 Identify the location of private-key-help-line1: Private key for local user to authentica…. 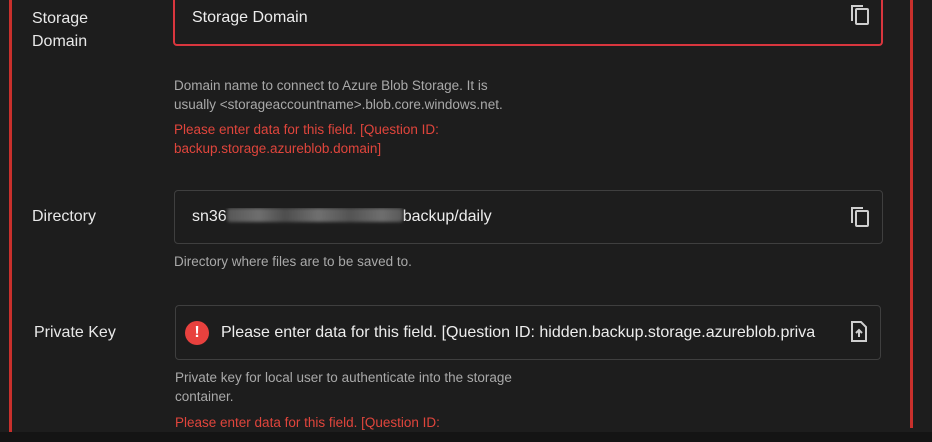
(343, 377).